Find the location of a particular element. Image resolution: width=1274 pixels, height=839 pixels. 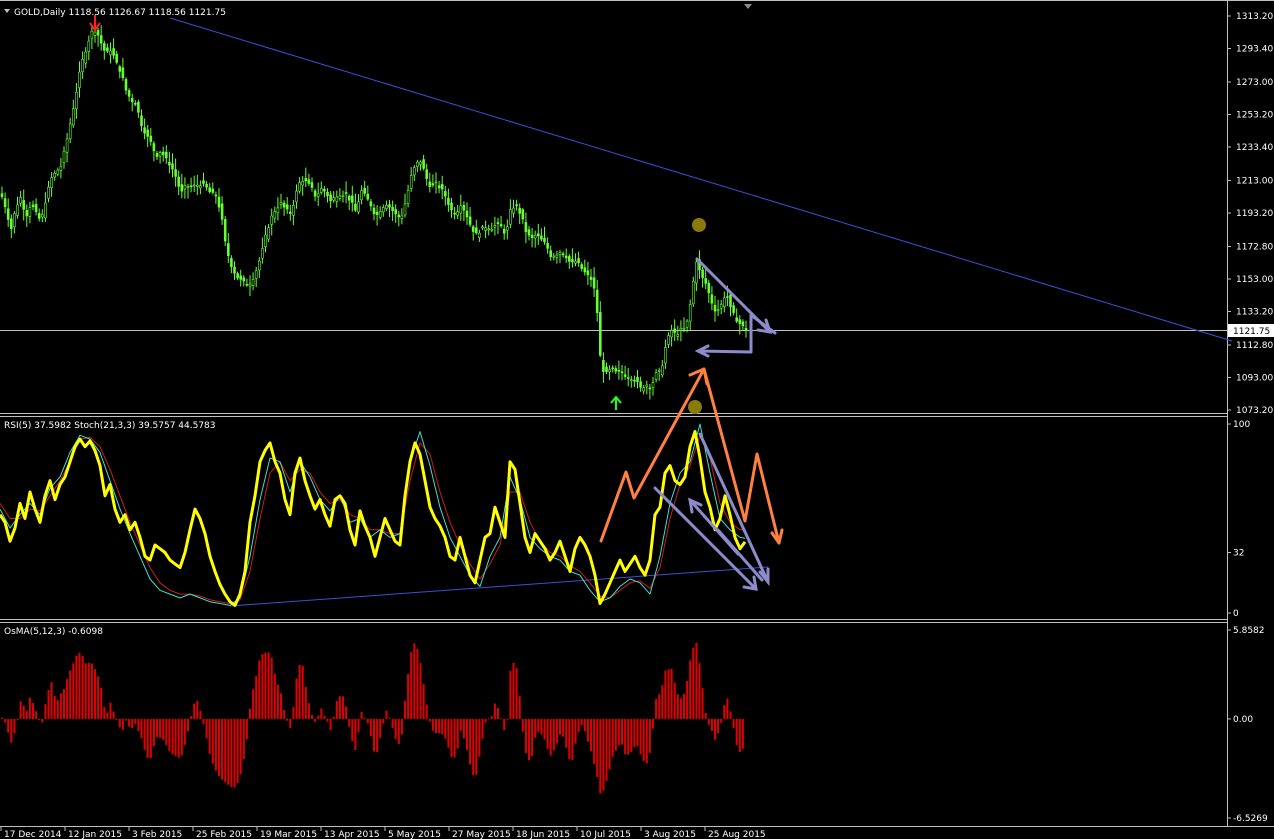

osc1-tick-label: 32 is located at coordinates (1238, 554).